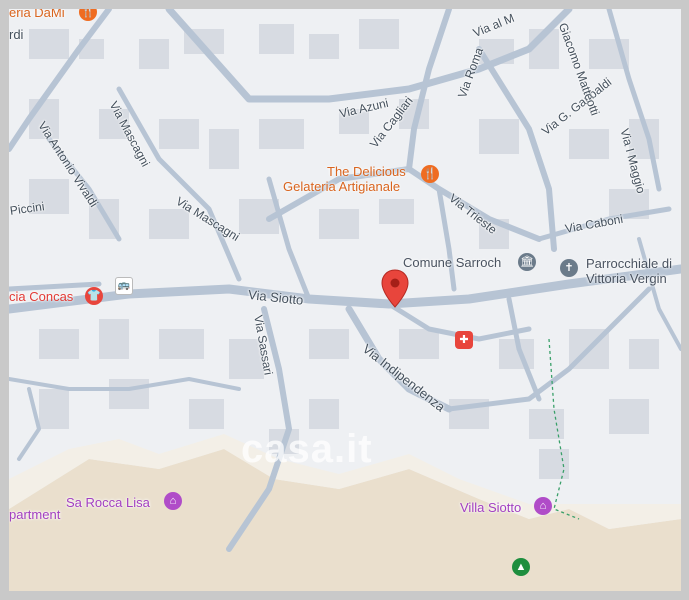  Describe the element at coordinates (37, 14) in the screenshot. I see `poi-gelateria-dami-label: eria DaMi` at that location.